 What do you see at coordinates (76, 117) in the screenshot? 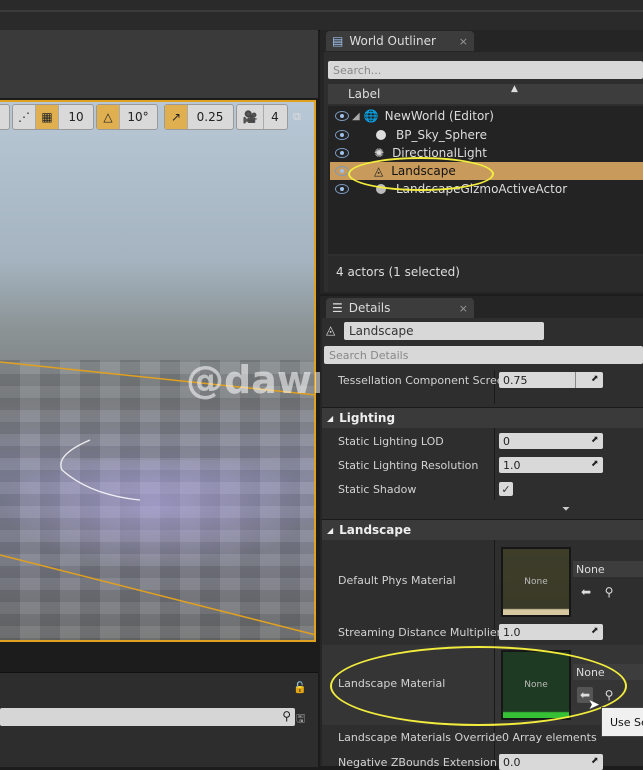
I see `grid-snap-value: 10` at bounding box center [76, 117].